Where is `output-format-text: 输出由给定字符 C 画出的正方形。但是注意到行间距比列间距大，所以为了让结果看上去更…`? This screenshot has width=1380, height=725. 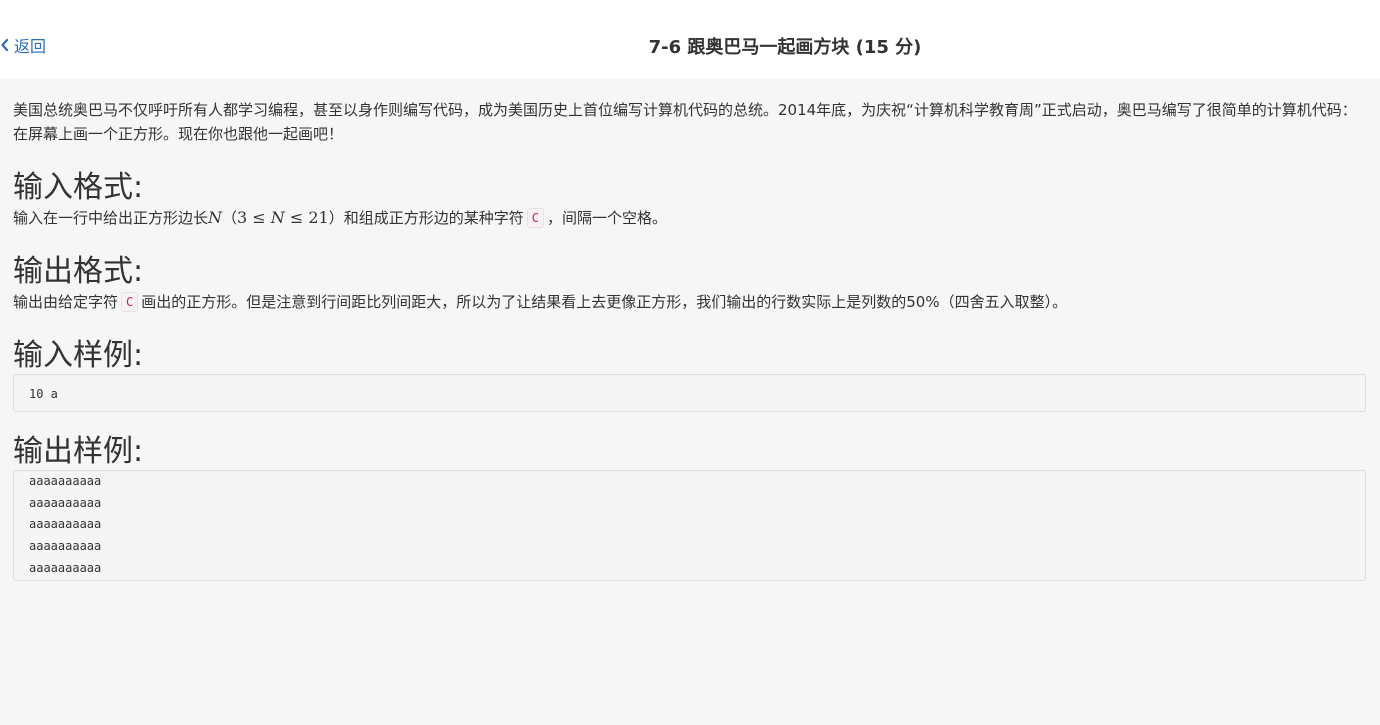
output-format-text: 输出由给定字符 C 画出的正方形。但是注意到行间距比列间距大，所以为了让结果看上去更… is located at coordinates (689, 302).